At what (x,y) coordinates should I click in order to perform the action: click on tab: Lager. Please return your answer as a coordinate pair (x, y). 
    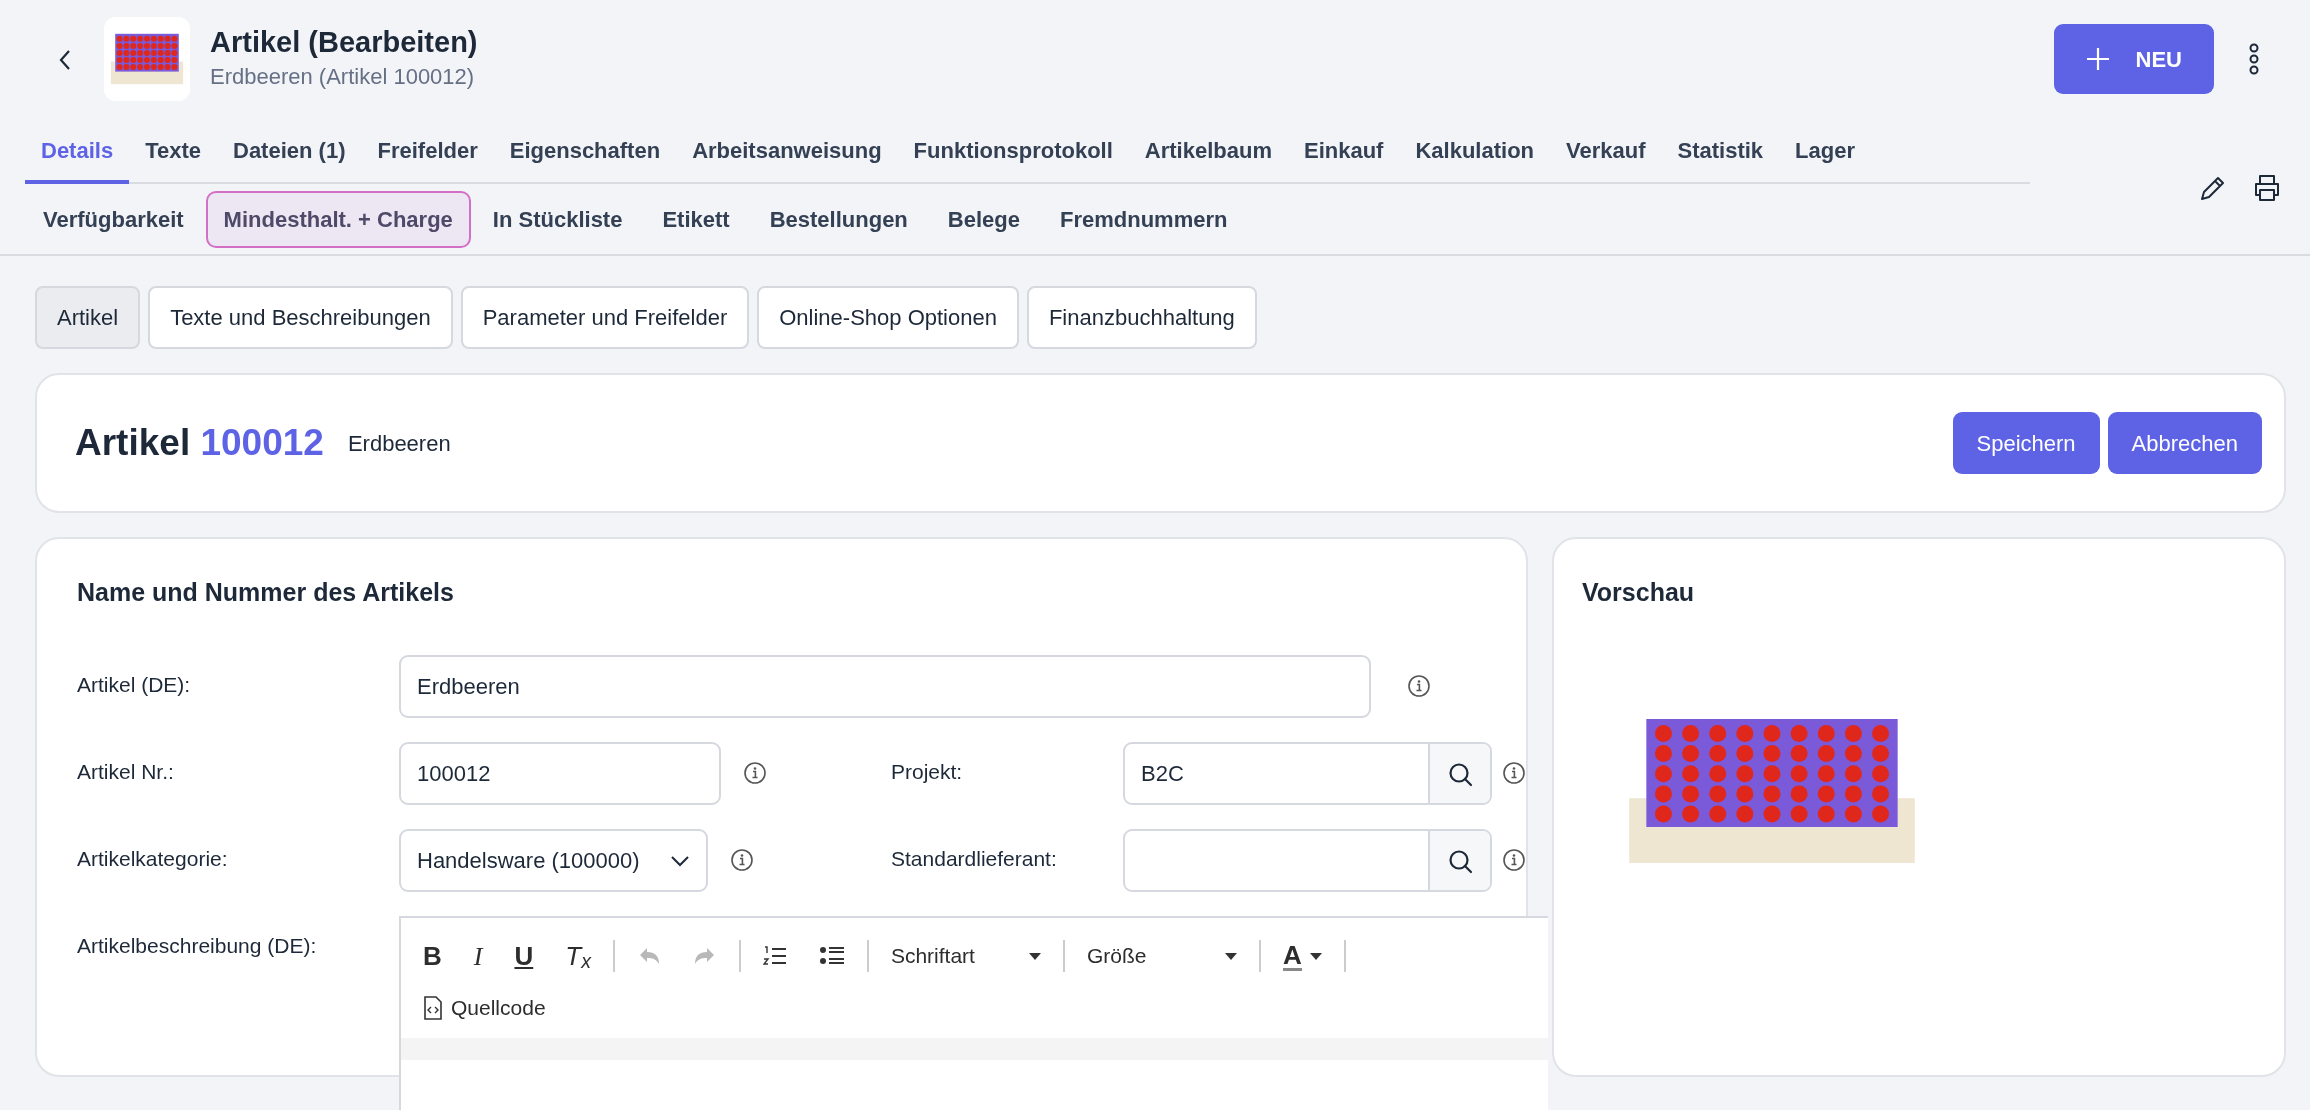
    Looking at the image, I should click on (1825, 150).